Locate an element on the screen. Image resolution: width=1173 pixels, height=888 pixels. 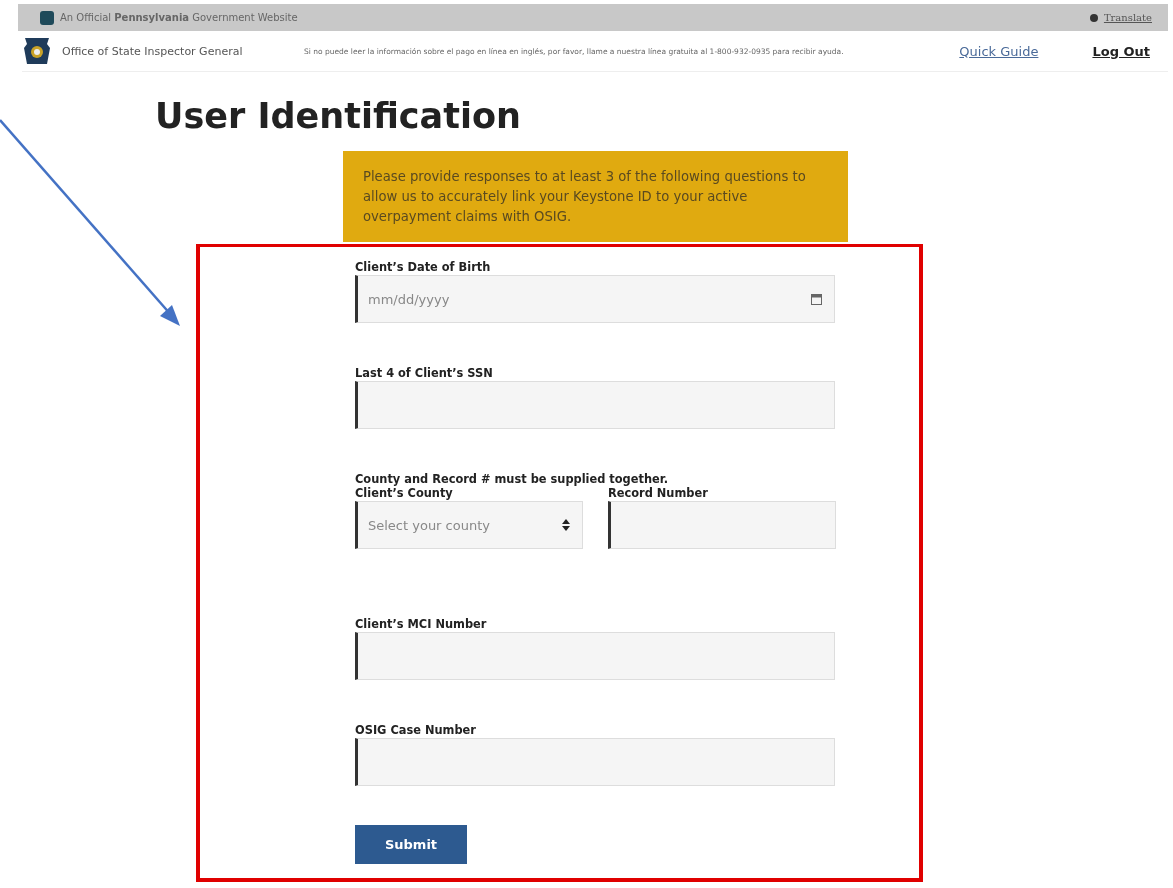
organization-name: Office of State Inspector General is located at coordinates (153, 51).